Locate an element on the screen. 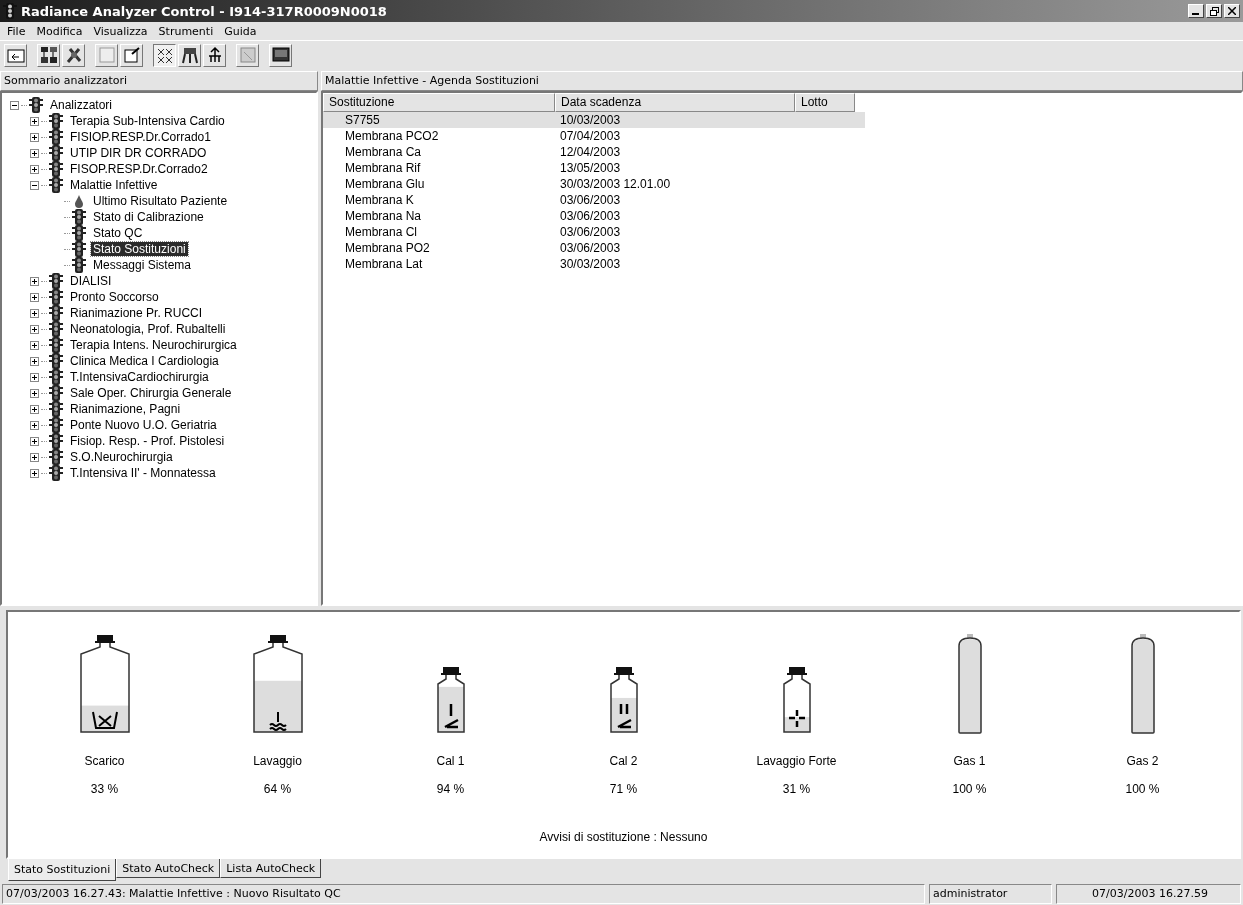 This screenshot has height=905, width=1243. tree-item: Rianimazione, Pagni is located at coordinates (125, 409).